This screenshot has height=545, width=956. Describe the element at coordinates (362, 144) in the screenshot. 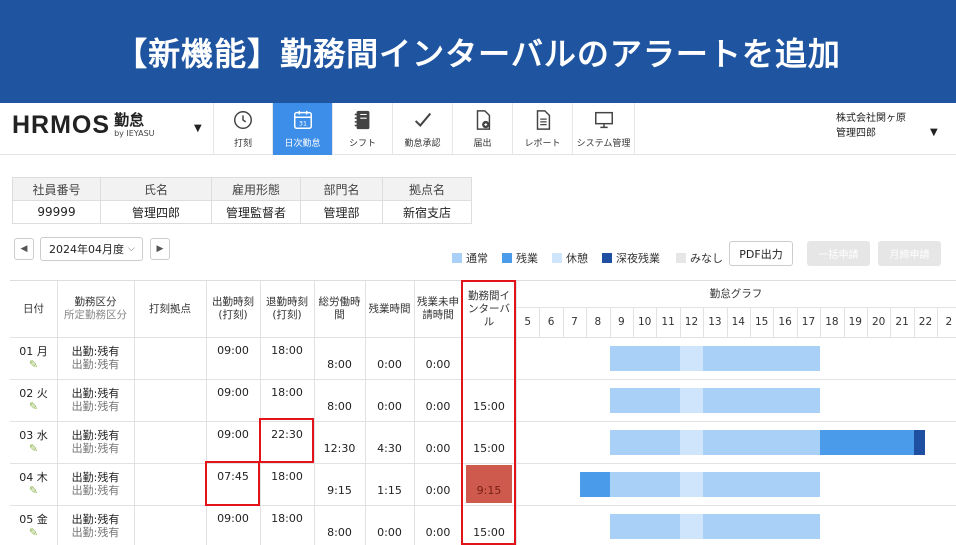

I see `nav-label: シフト` at that location.